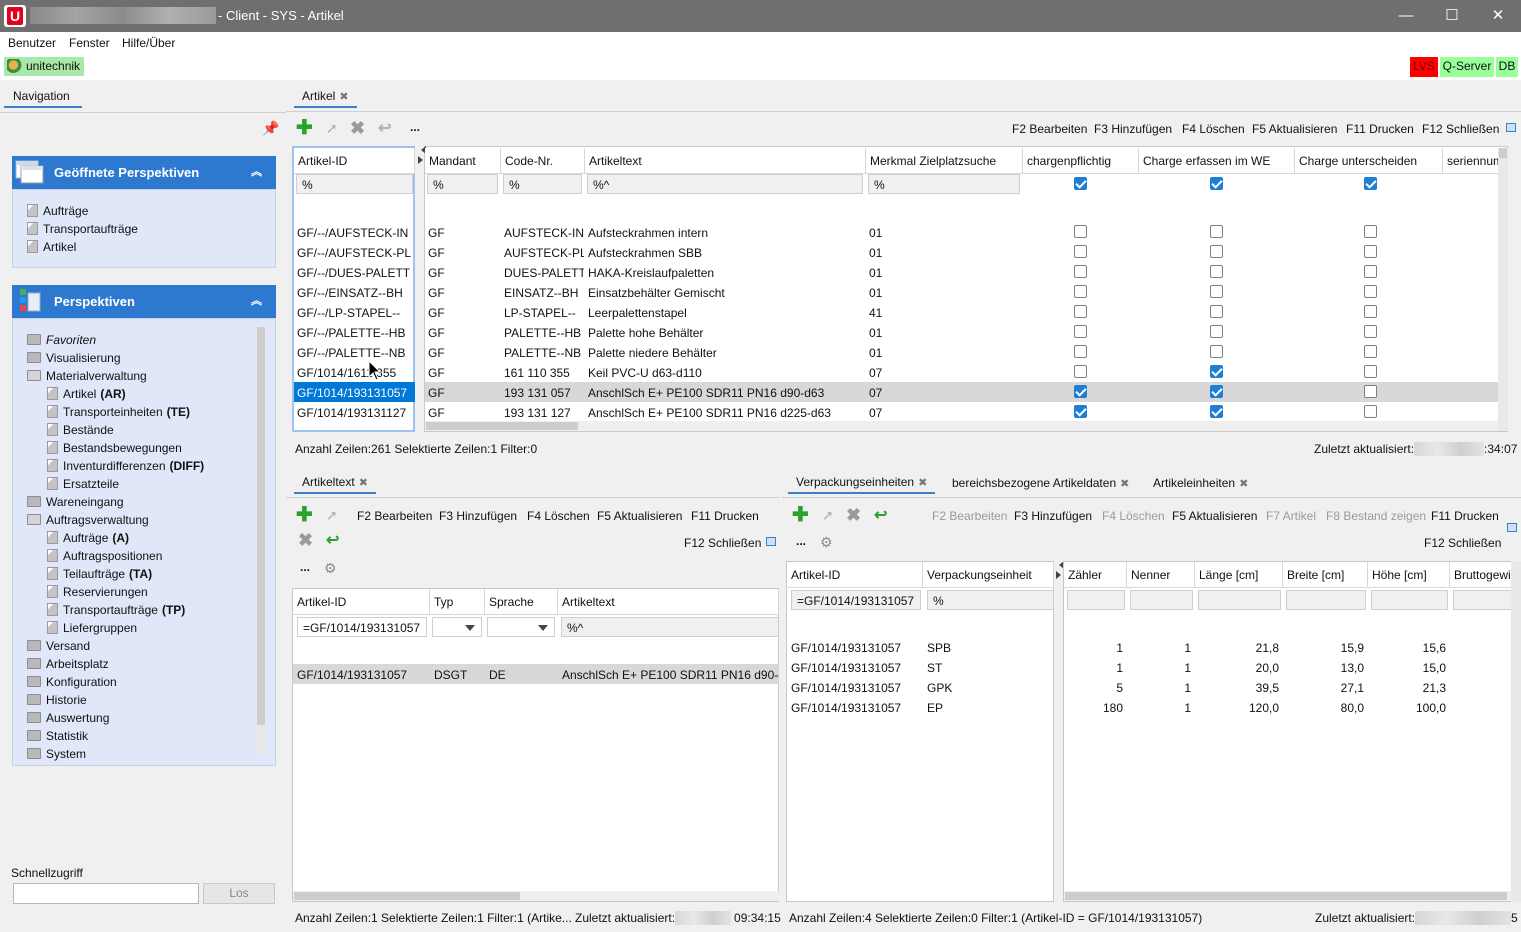  Describe the element at coordinates (148, 43) in the screenshot. I see `menu-hilfe: Hilfe/Über` at that location.